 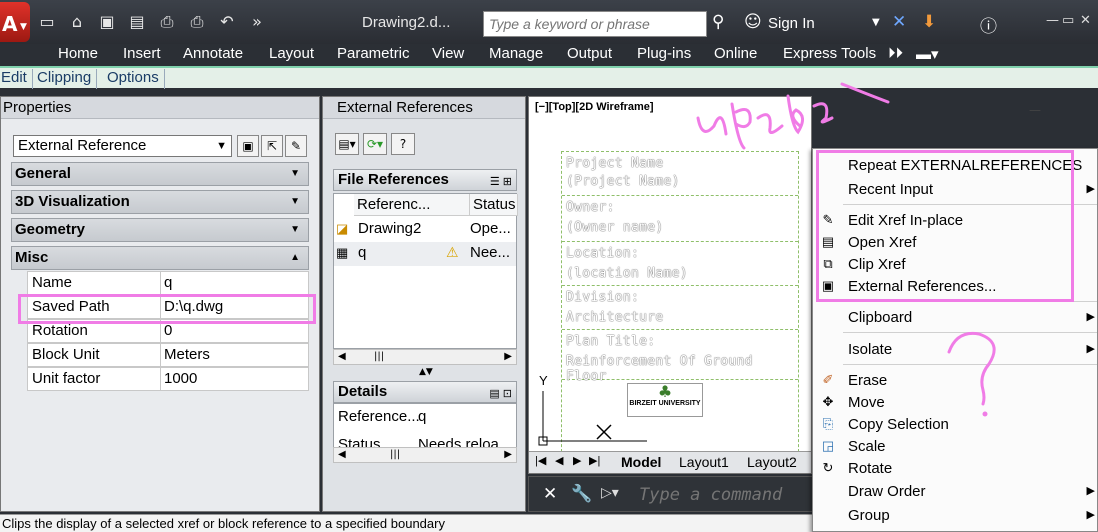 I want to click on splitter-icon: ▲▼, so click(x=426, y=372).